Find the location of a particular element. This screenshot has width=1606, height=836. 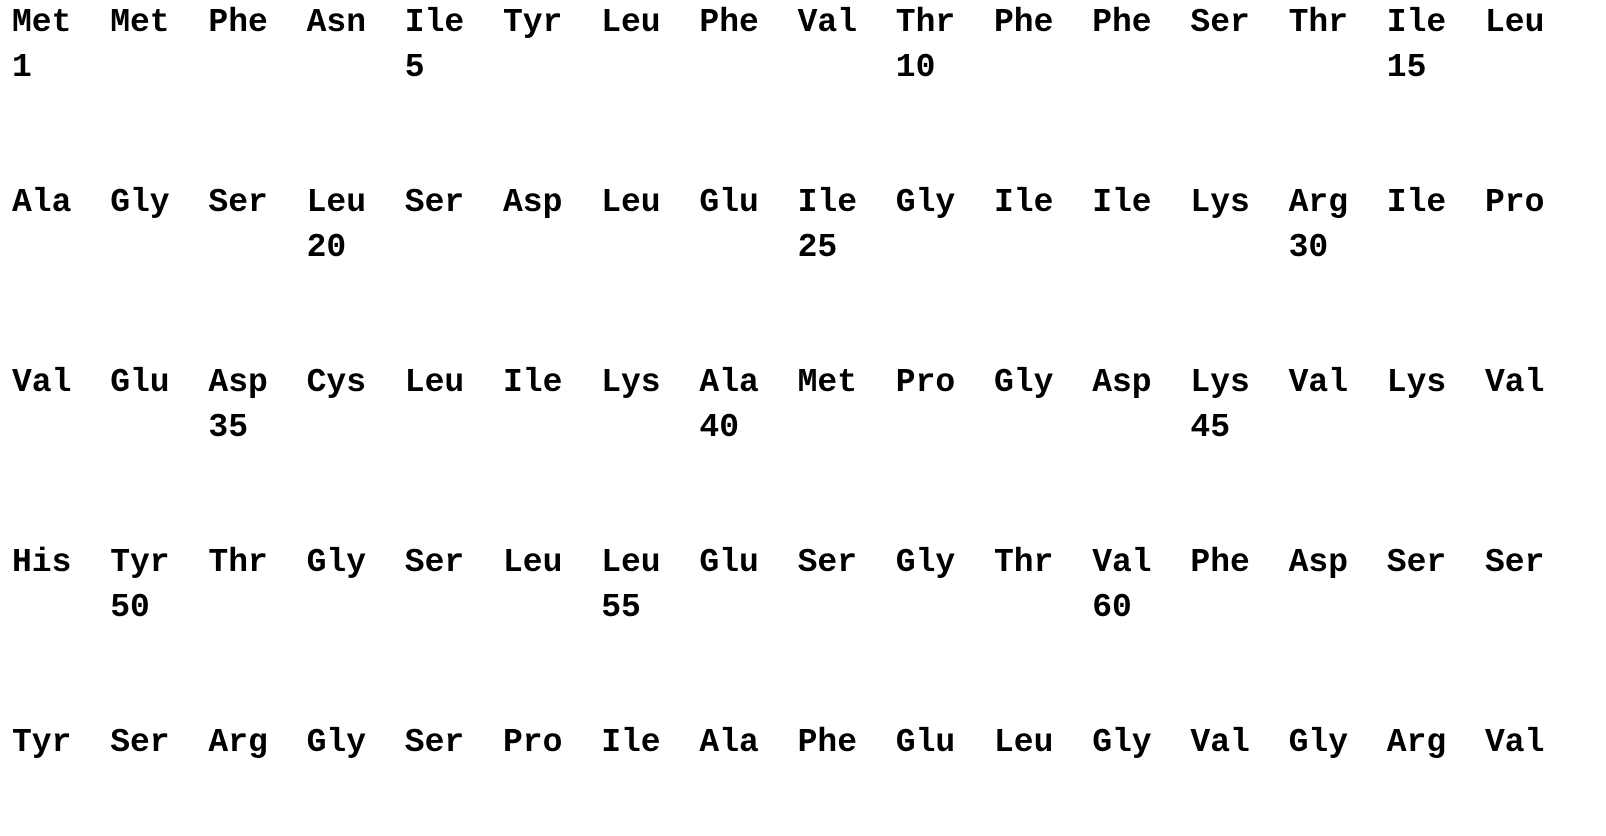

position-number: 55 is located at coordinates (621, 607).